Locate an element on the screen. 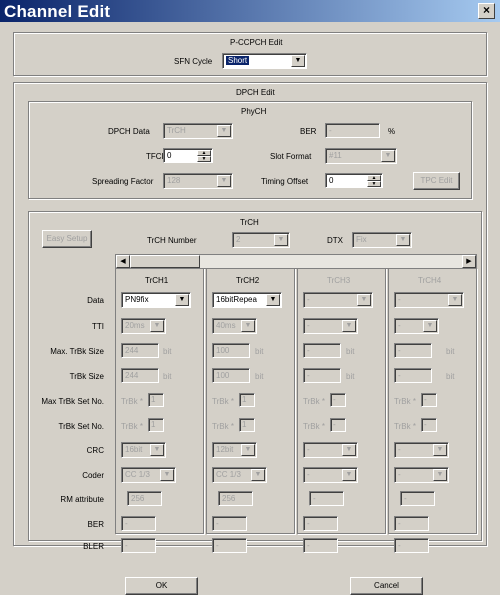 Image resolution: width=500 pixels, height=595 pixels. trch1-bler: - is located at coordinates (138, 545).